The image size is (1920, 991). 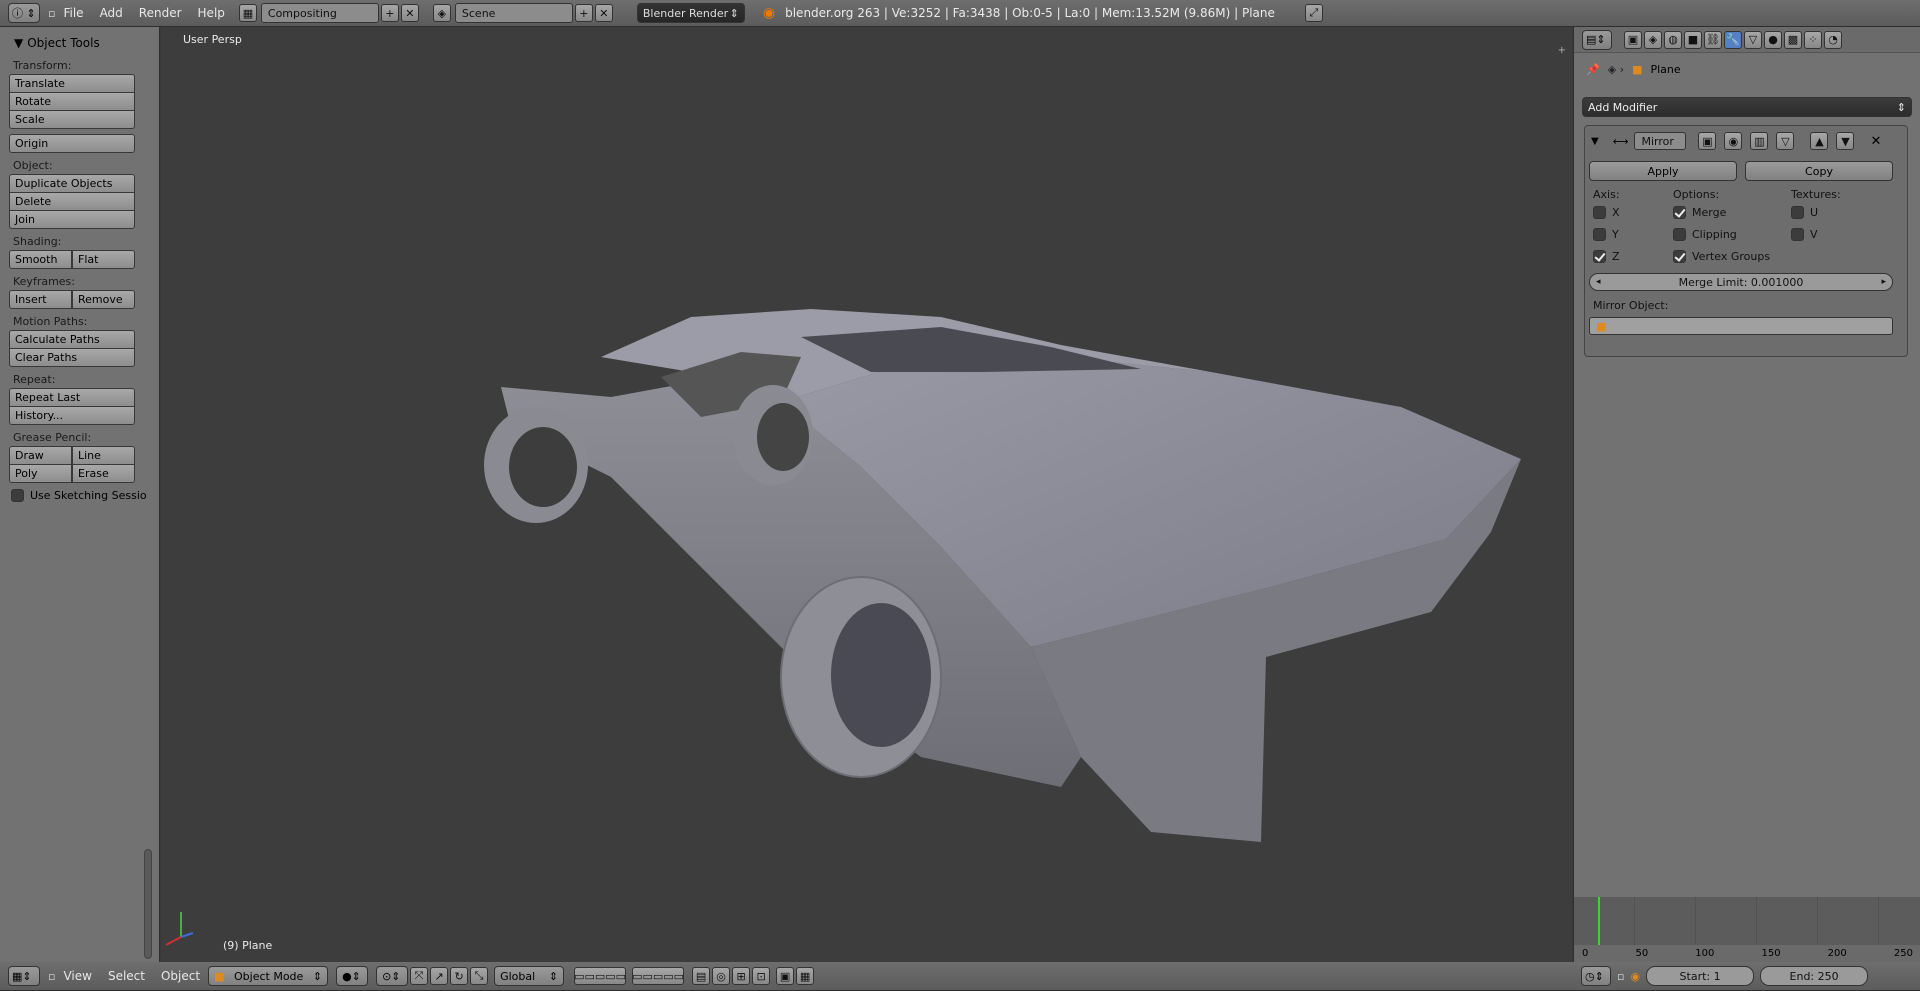 What do you see at coordinates (103, 259) in the screenshot?
I see `flat-button: Flat` at bounding box center [103, 259].